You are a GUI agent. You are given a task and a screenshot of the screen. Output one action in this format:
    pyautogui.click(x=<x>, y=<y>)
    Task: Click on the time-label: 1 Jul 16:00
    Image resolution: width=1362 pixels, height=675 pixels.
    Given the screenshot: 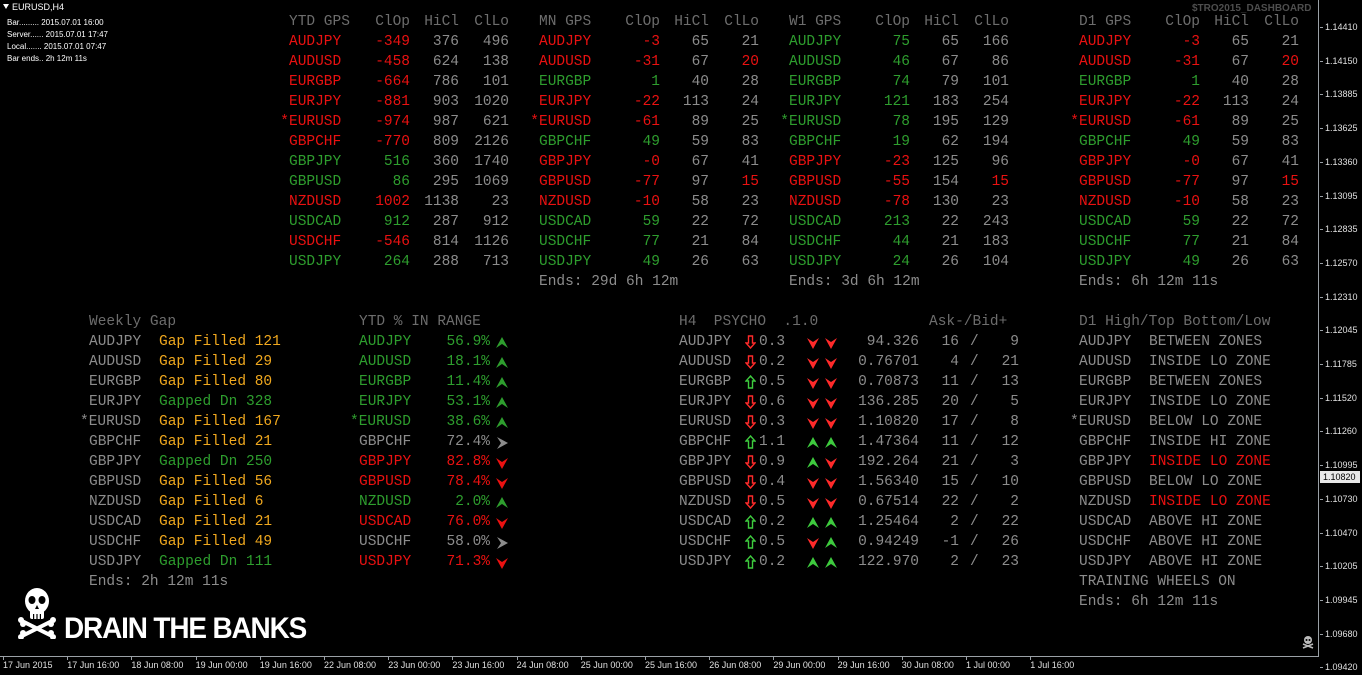 What is the action you would take?
    pyautogui.click(x=1052, y=663)
    